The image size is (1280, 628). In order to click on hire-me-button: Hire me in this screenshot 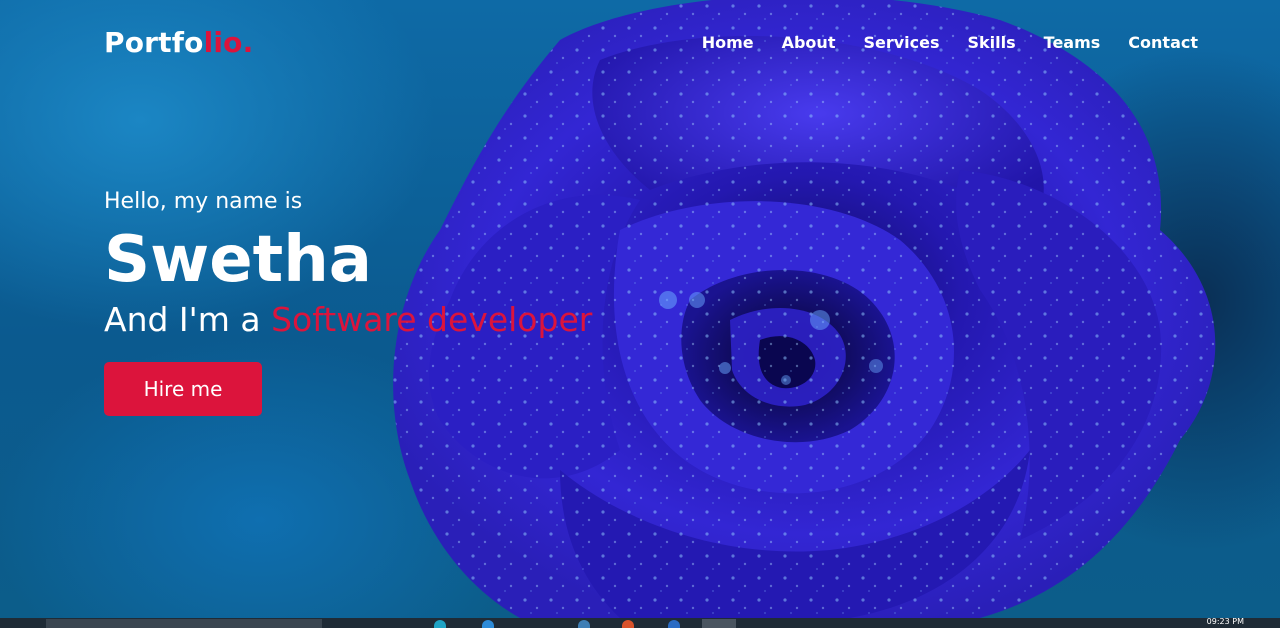, I will do `click(183, 389)`.